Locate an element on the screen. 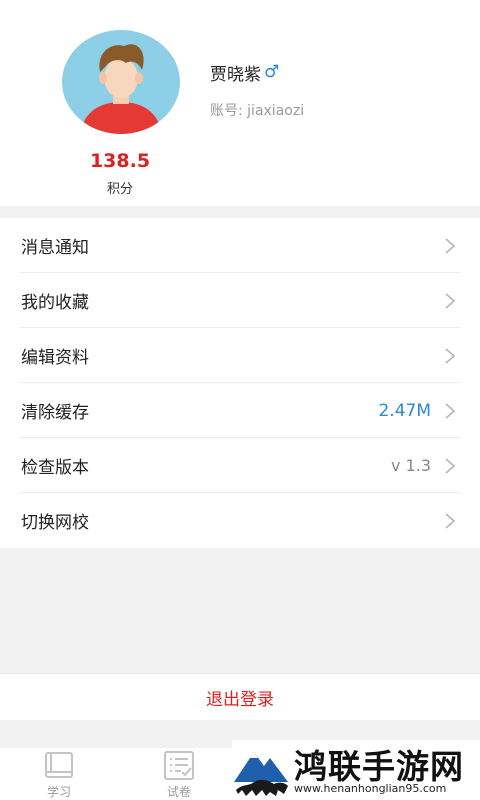 The height and width of the screenshot is (800, 480). watermark-overlay: 鸿联手游网 www.henanhonglian95.com is located at coordinates (356, 770).